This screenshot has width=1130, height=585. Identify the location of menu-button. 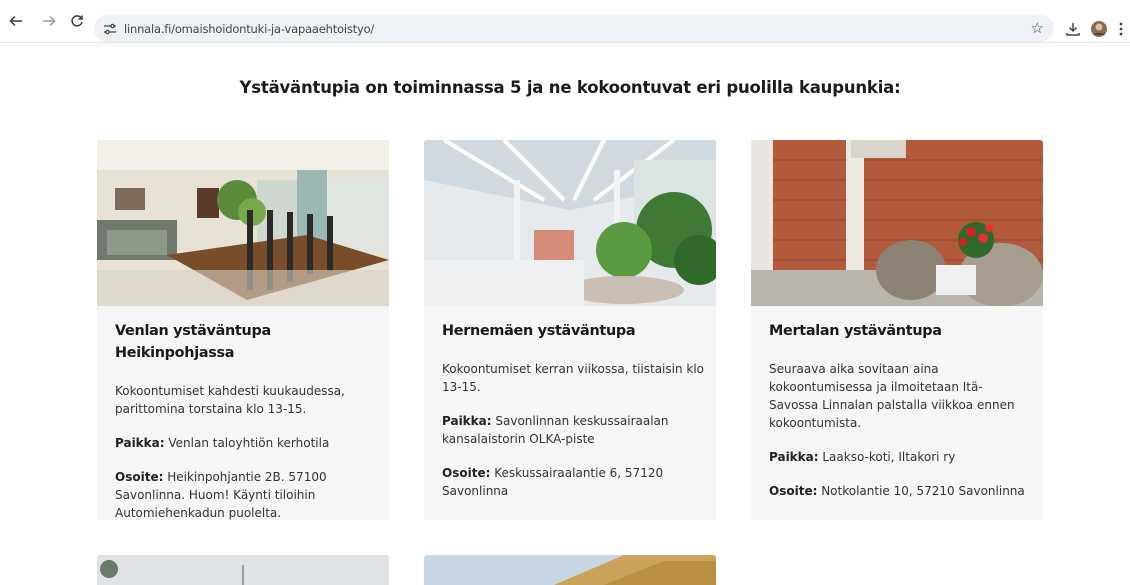
(1121, 28).